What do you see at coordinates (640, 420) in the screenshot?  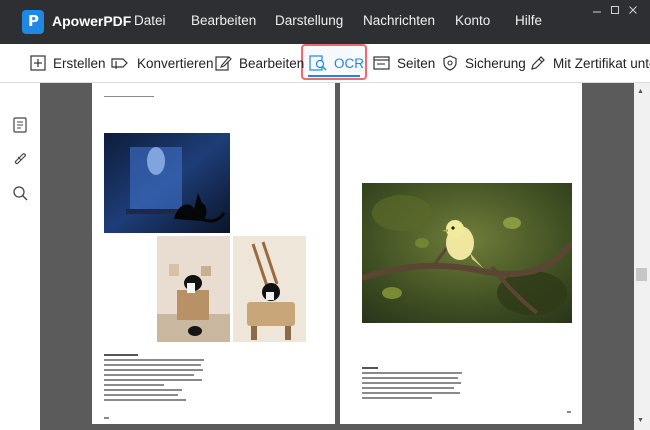 I see `scroll-down-icon: ▼` at bounding box center [640, 420].